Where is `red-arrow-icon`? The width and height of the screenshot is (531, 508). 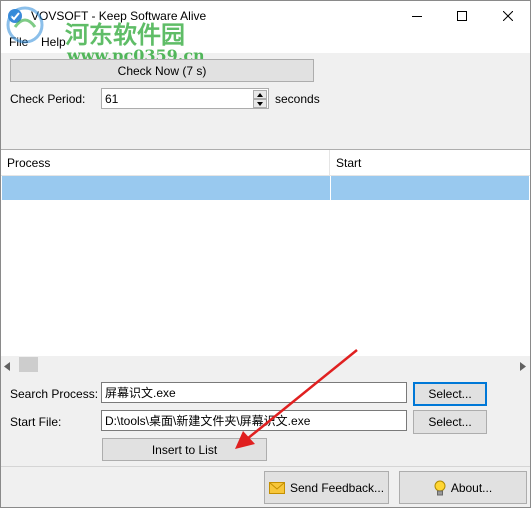 red-arrow-icon is located at coordinates (296, 399).